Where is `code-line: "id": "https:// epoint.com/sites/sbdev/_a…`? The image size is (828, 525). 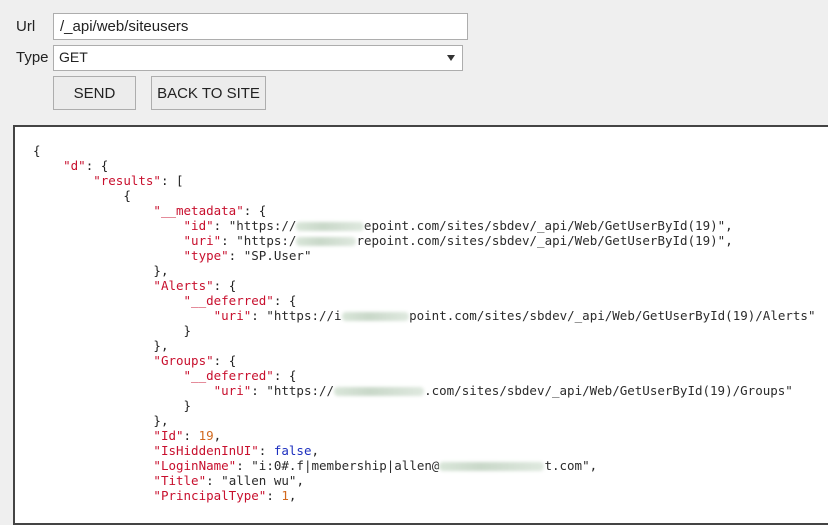
code-line: "id": "https:// epoint.com/sites/sbdev/_a… is located at coordinates (424, 225).